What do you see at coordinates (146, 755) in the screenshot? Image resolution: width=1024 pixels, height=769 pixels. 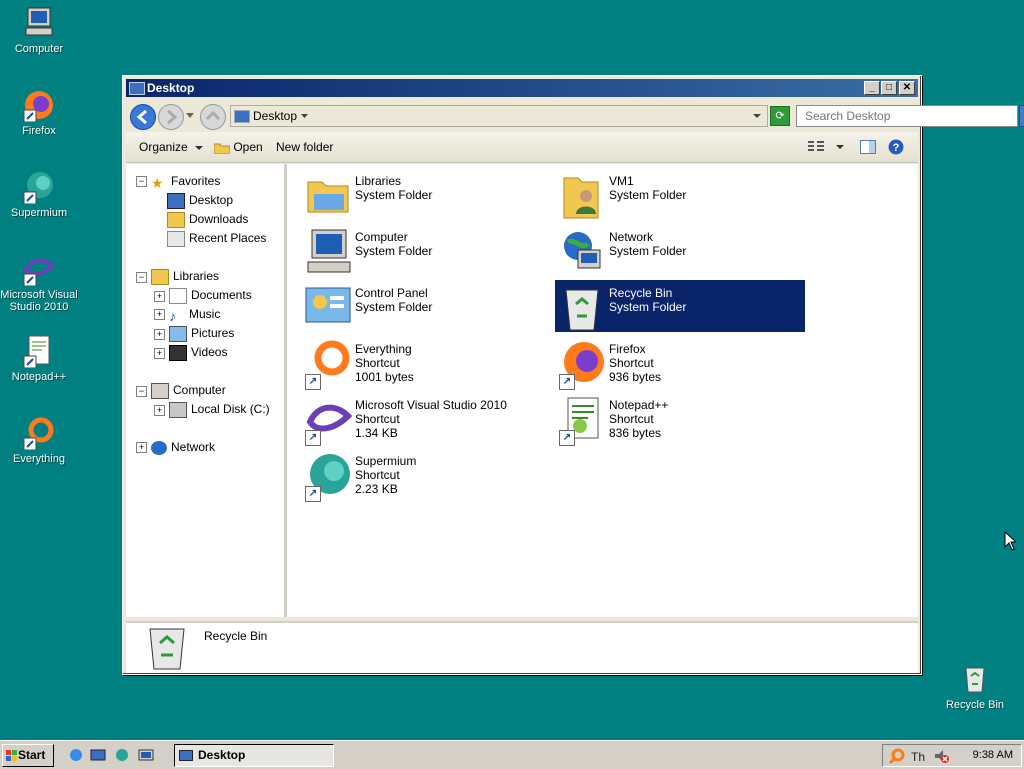 I see `explorer-quicklaunch-icon` at bounding box center [146, 755].